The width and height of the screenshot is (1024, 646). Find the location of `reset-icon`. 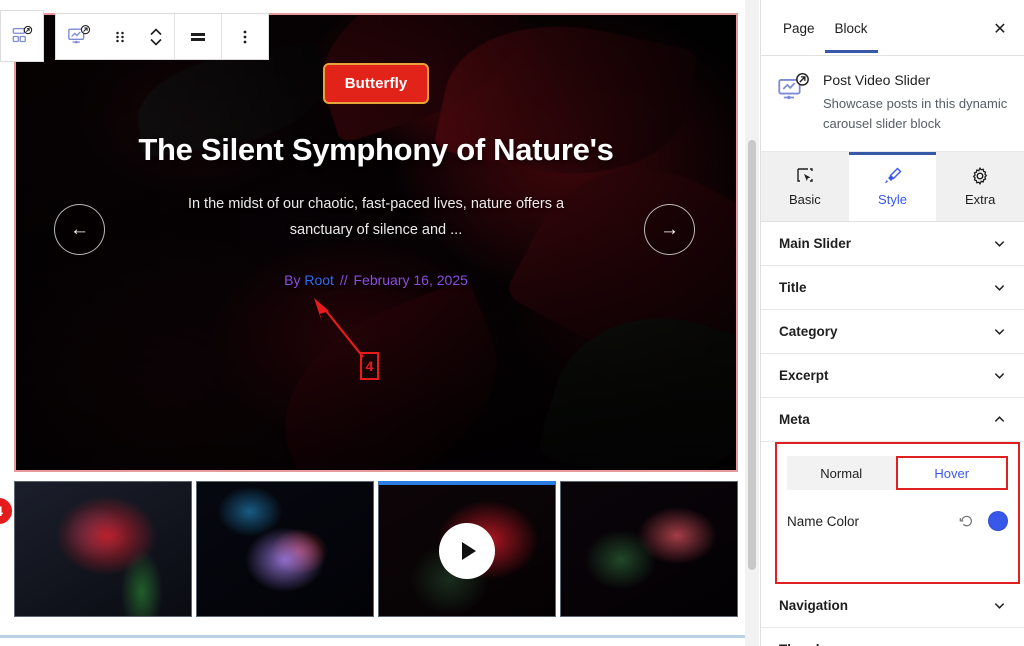

reset-icon is located at coordinates (966, 521).